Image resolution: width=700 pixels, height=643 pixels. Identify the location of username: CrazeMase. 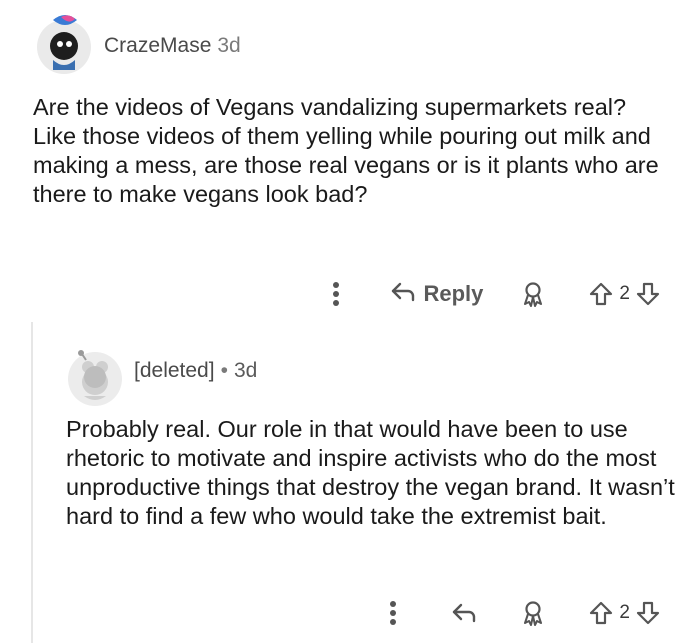
(157, 45).